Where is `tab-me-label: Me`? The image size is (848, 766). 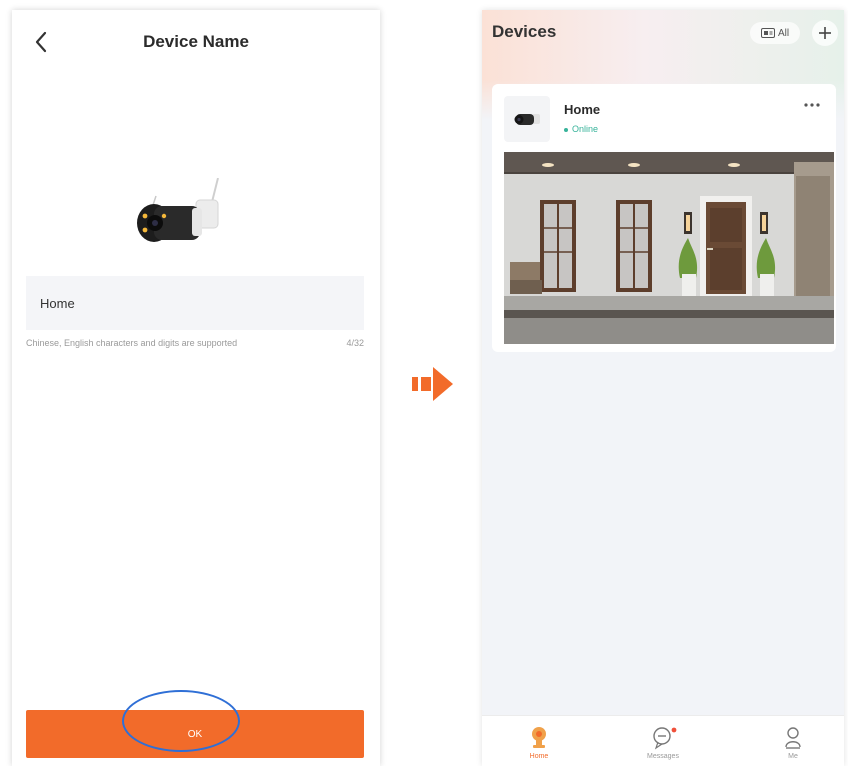 tab-me-label: Me is located at coordinates (793, 756).